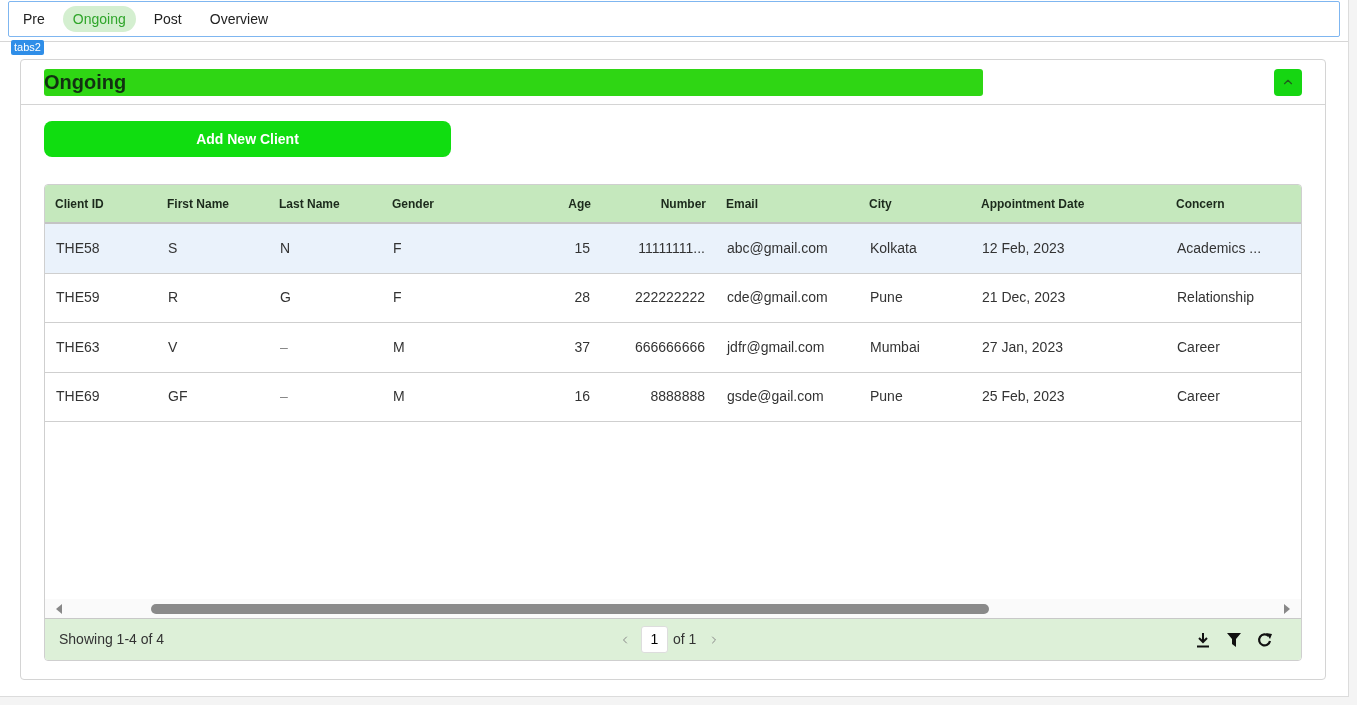 This screenshot has width=1357, height=705. Describe the element at coordinates (173, 347) in the screenshot. I see `table-cell-text: V` at that location.